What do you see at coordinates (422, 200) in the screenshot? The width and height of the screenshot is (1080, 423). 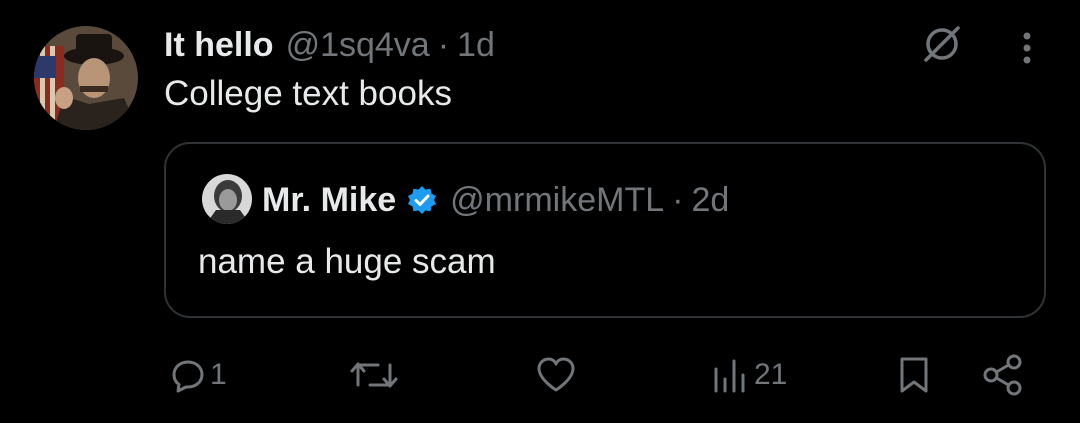 I see `verified-badge-icon` at bounding box center [422, 200].